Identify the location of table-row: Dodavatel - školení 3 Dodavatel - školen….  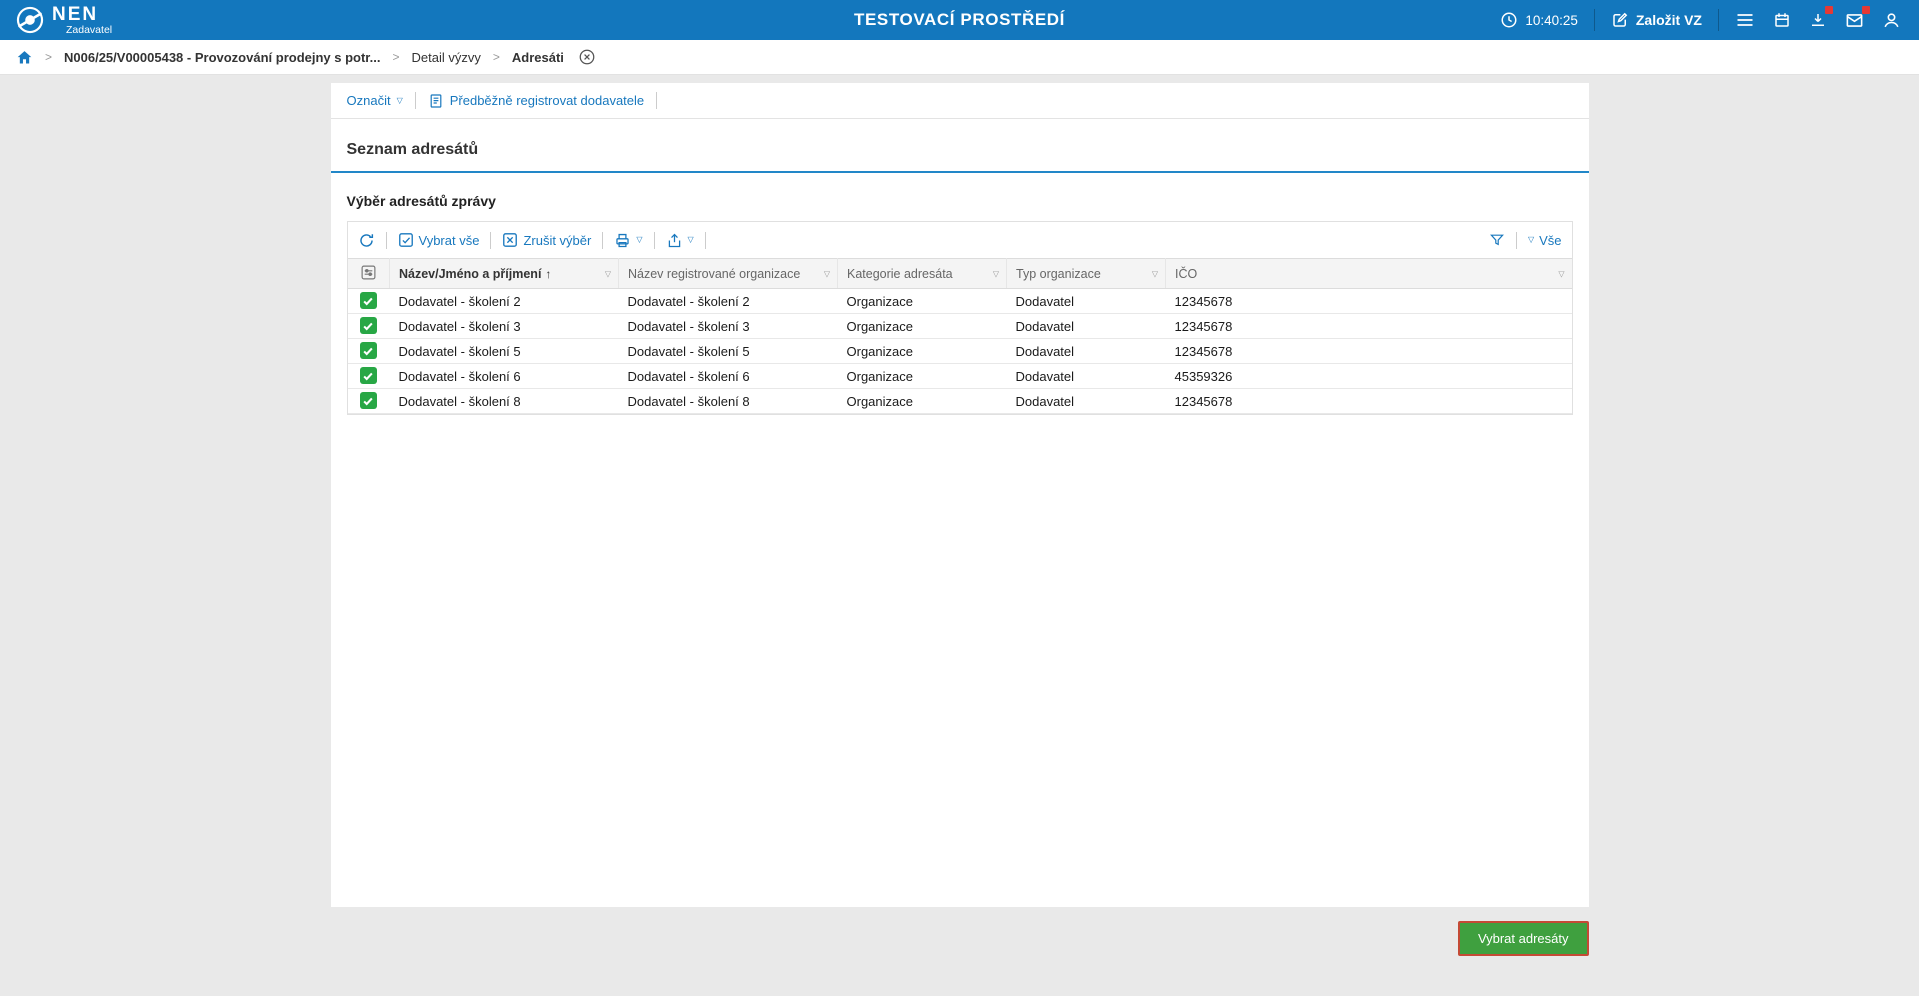
(959, 326).